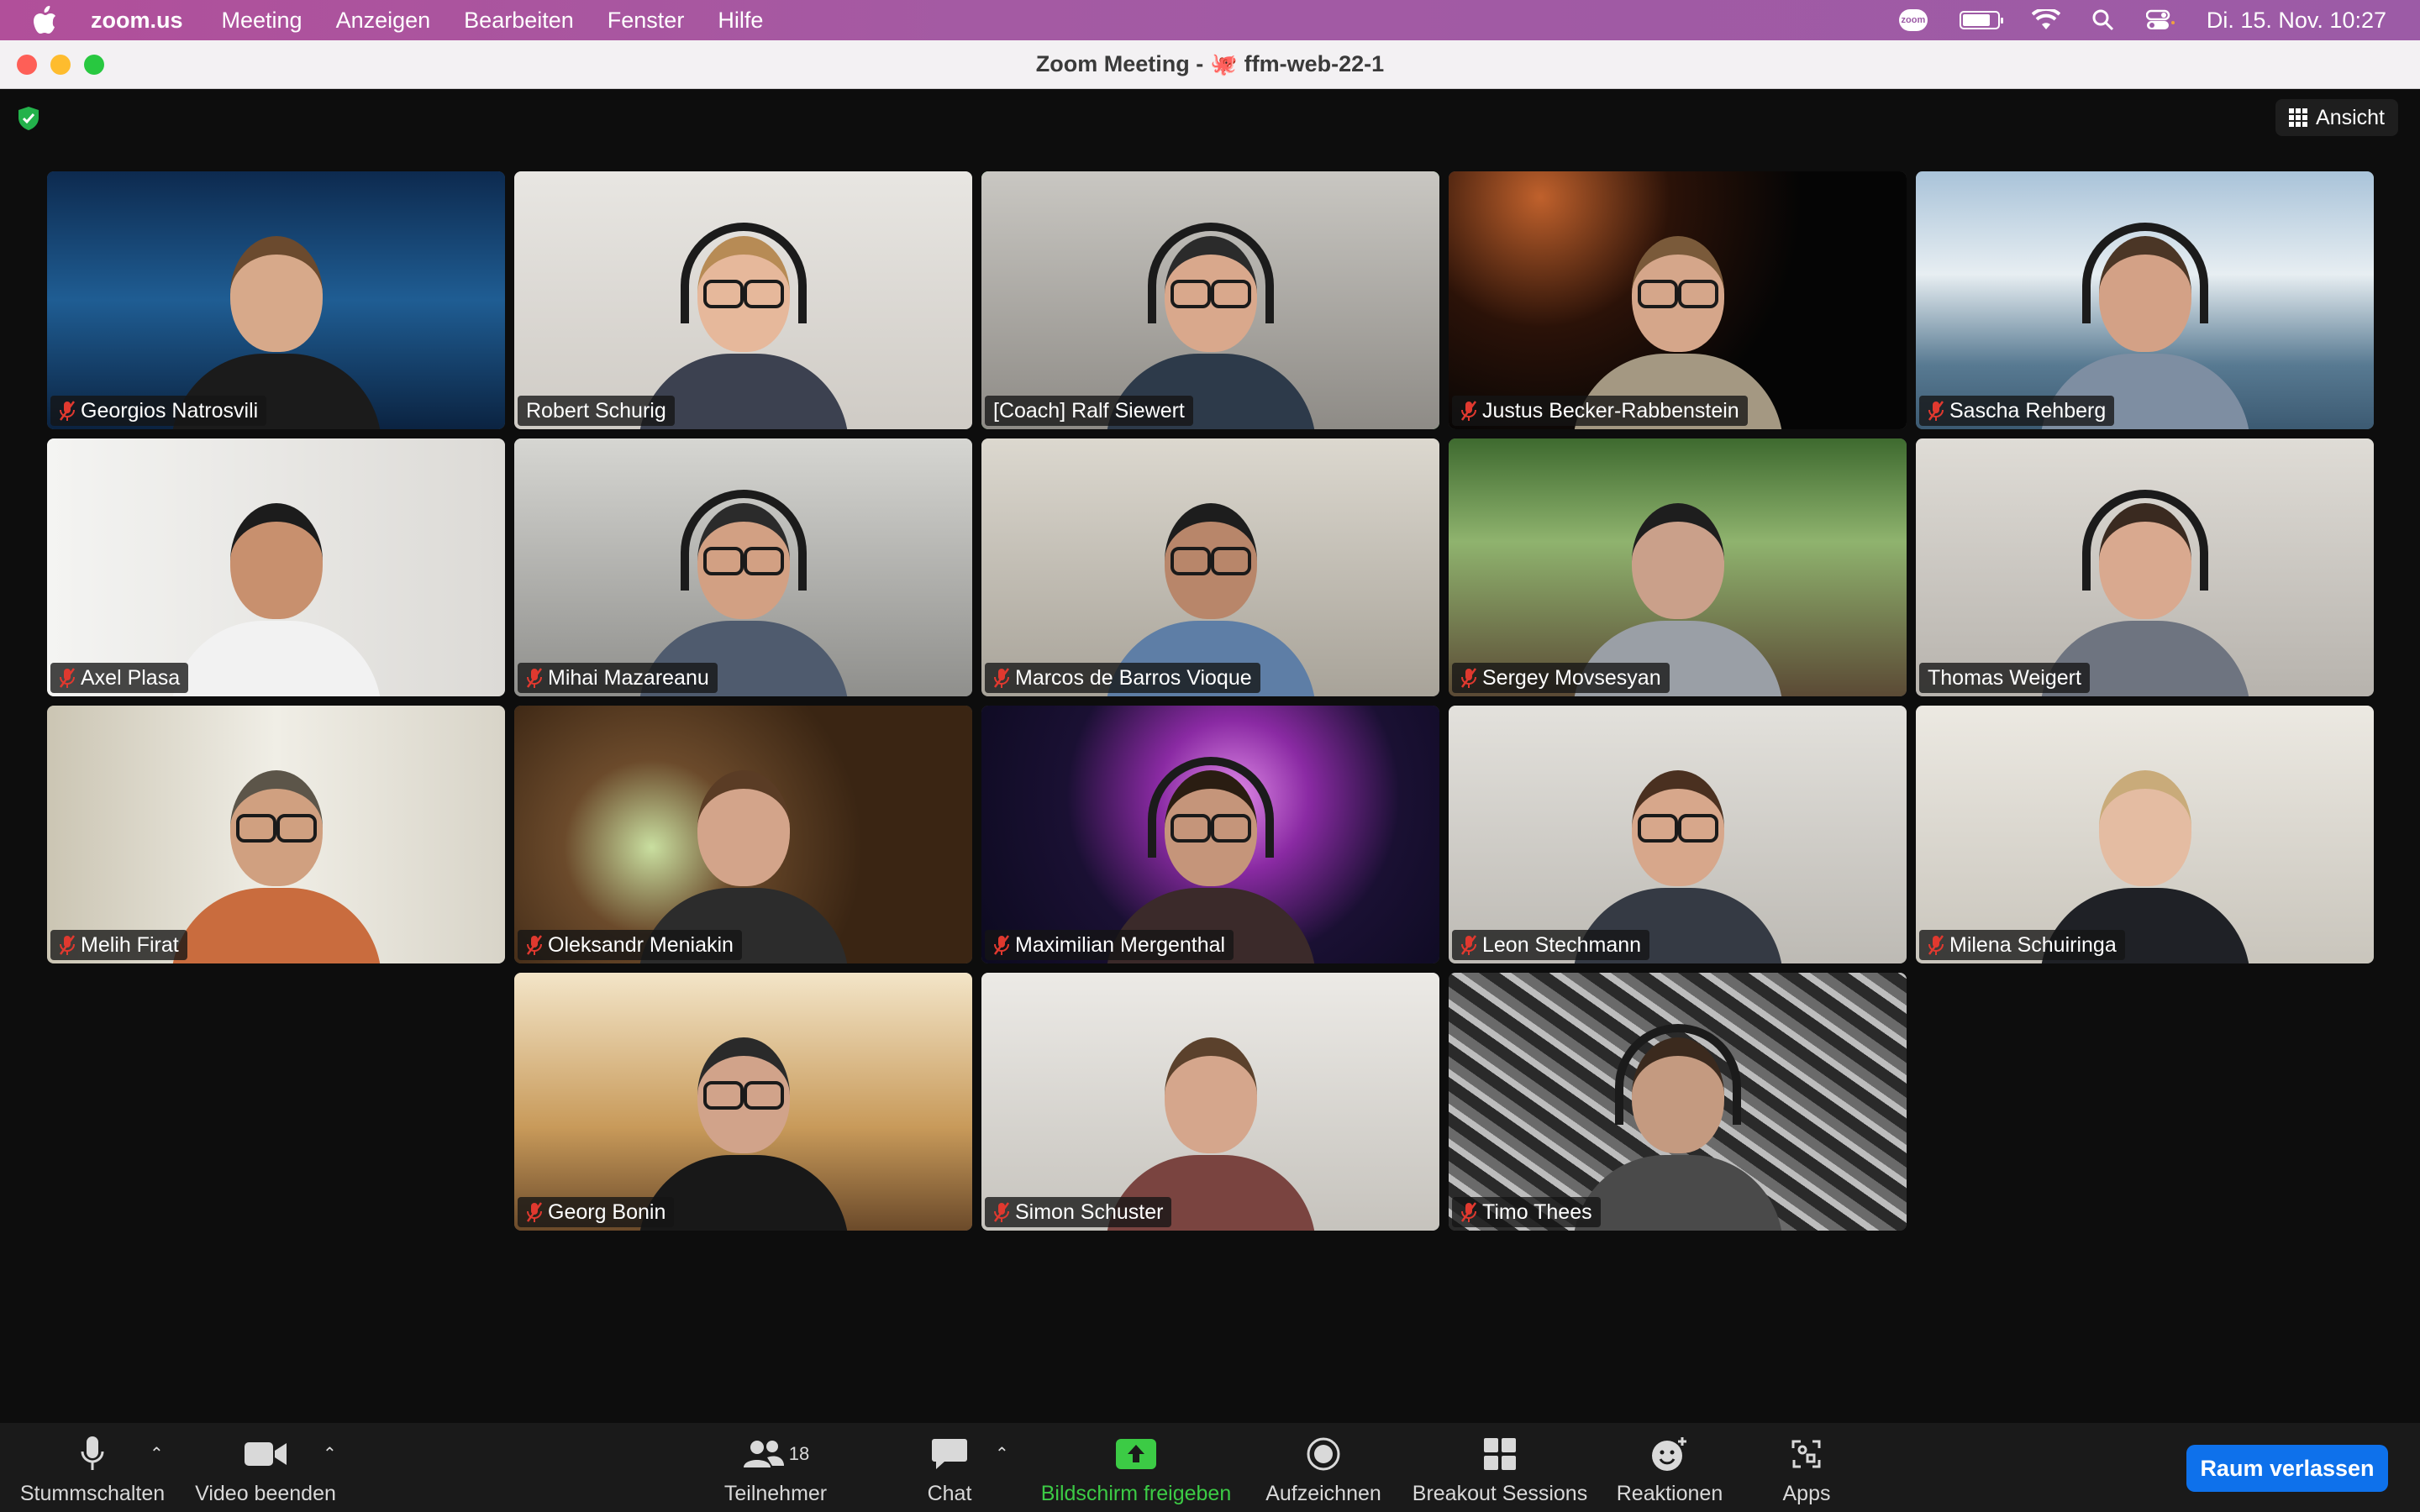 The width and height of the screenshot is (2420, 1512). What do you see at coordinates (764, 1454) in the screenshot?
I see `participants-icon` at bounding box center [764, 1454].